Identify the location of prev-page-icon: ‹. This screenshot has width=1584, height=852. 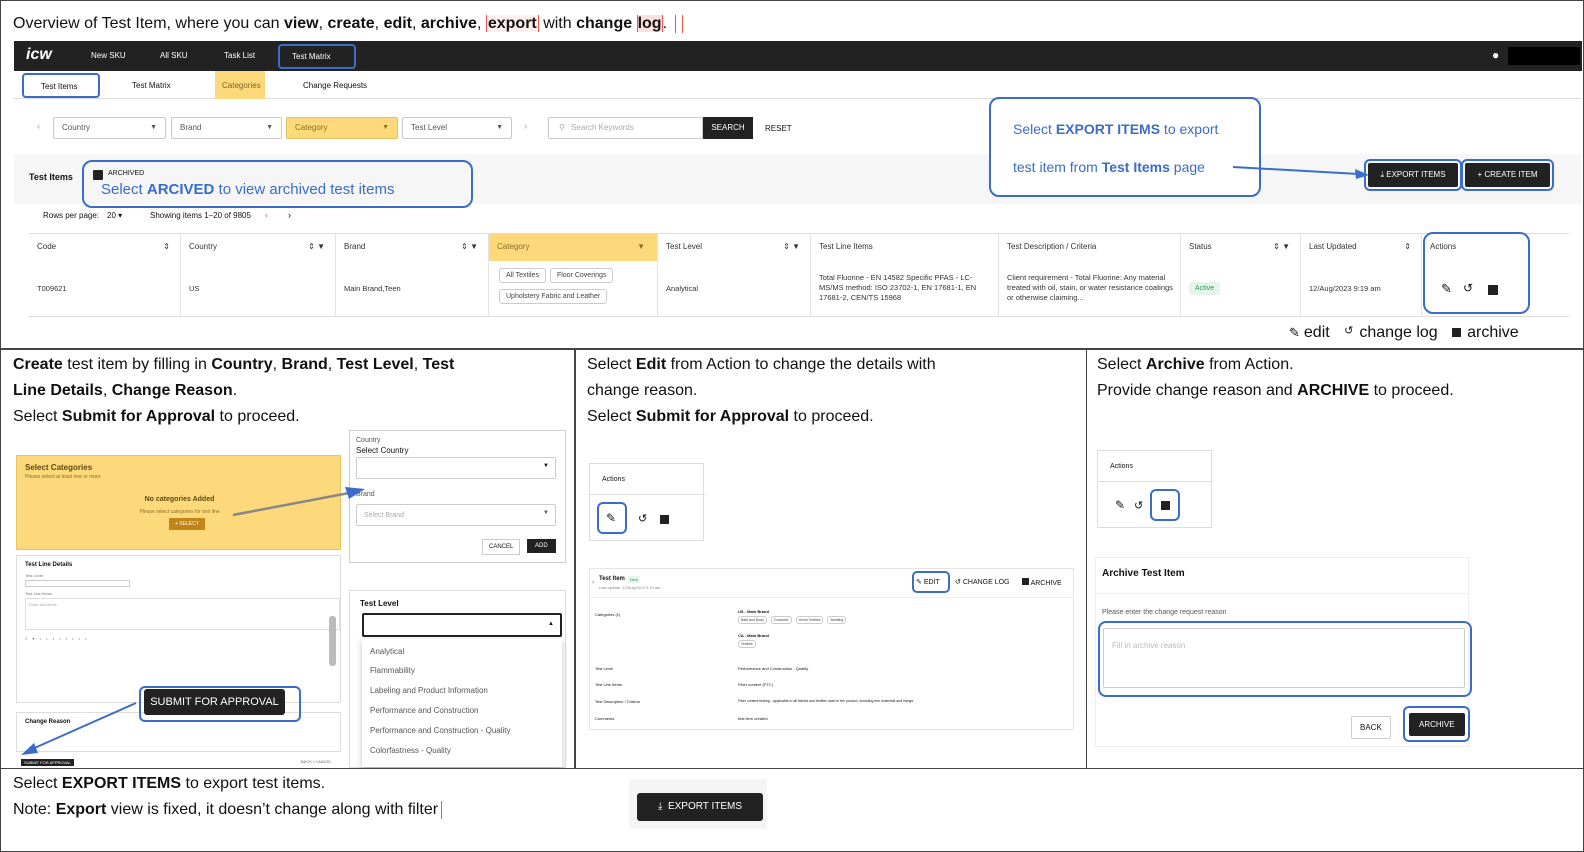
(266, 215).